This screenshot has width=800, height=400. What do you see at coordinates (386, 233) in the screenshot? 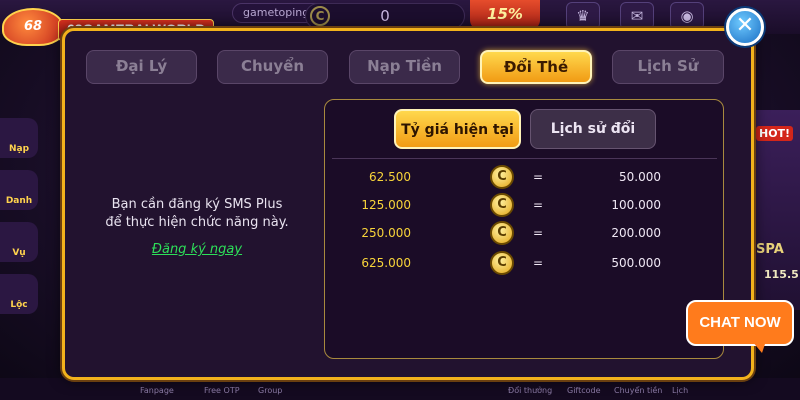
I see `rate-coins: 250.000` at bounding box center [386, 233].